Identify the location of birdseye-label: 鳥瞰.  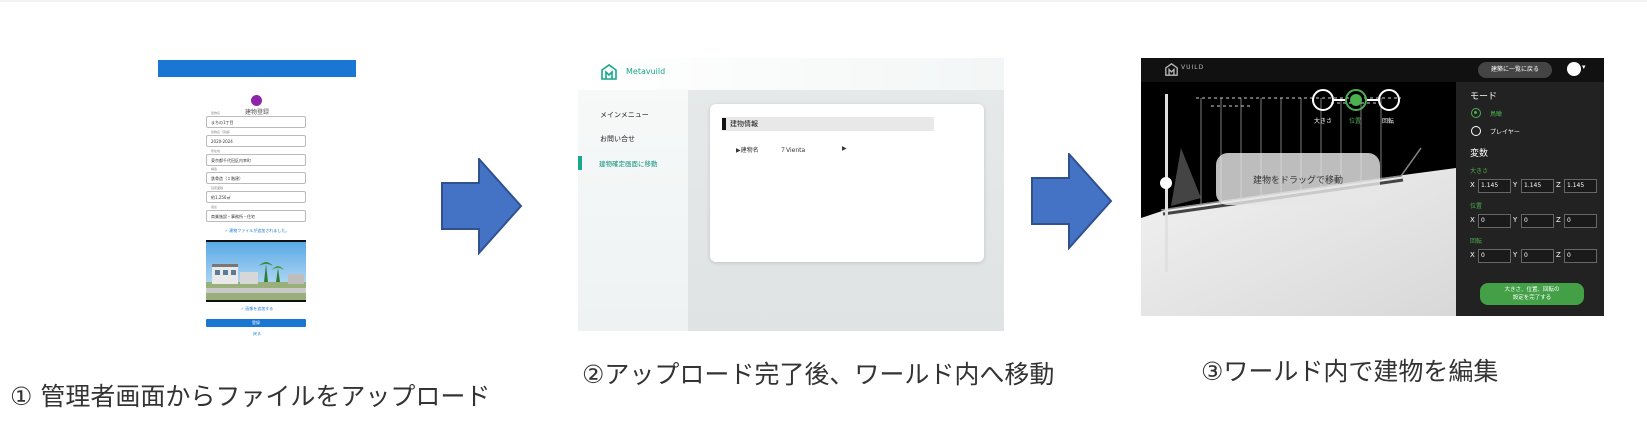
(1496, 114).